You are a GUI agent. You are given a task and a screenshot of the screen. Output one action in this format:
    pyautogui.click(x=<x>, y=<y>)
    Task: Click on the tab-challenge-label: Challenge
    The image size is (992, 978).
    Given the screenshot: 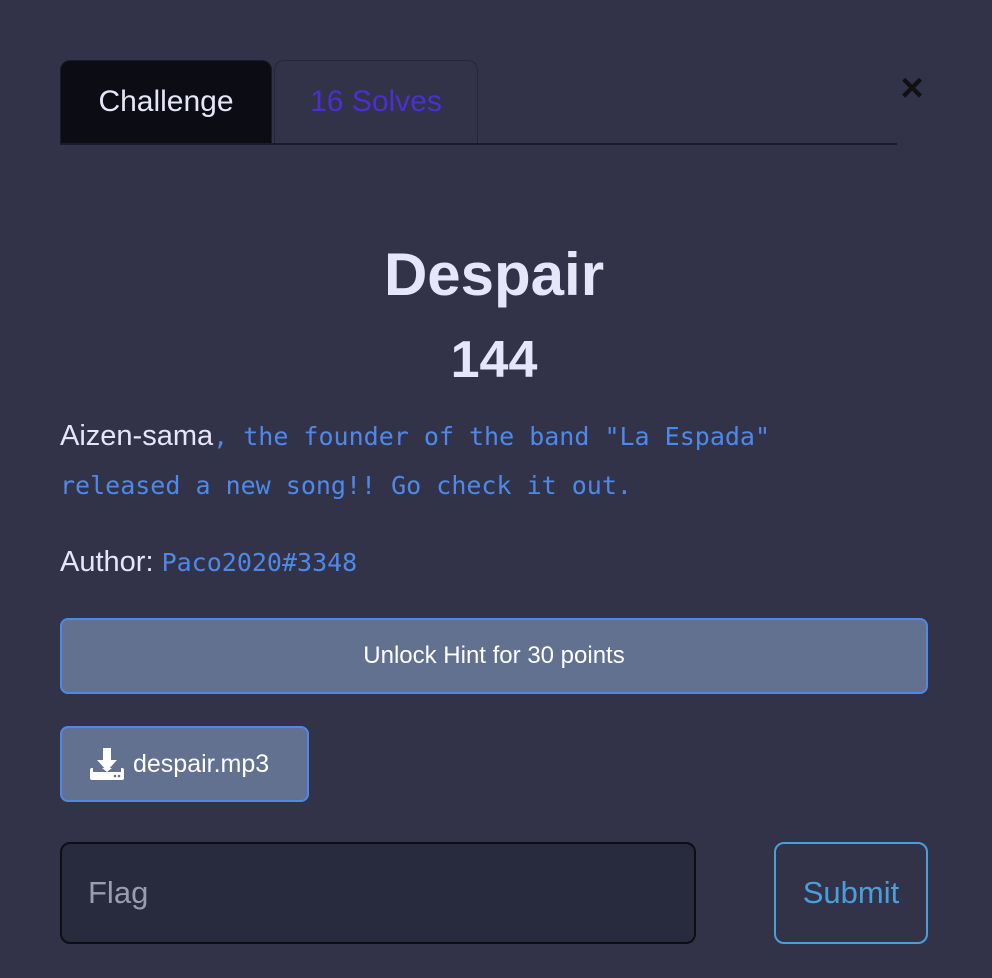 What is the action you would take?
    pyautogui.click(x=166, y=101)
    